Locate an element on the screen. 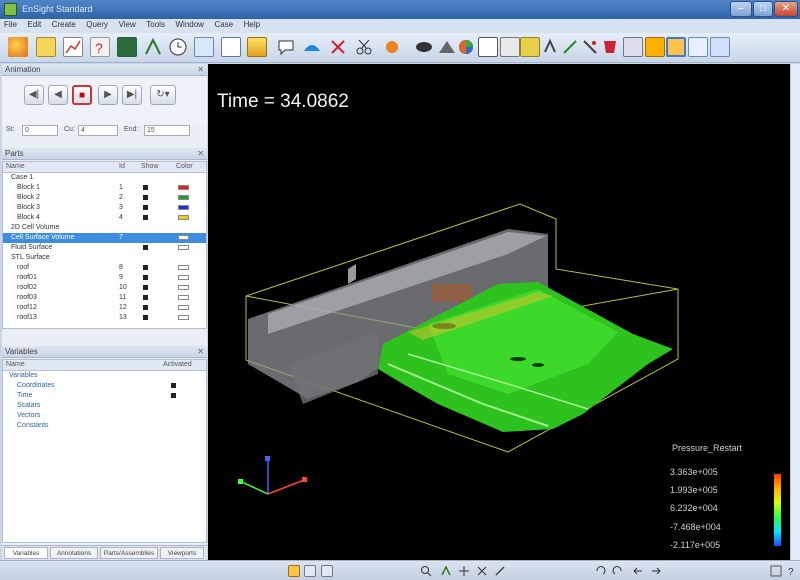 Image resolution: width=800 pixels, height=580 pixels. play-button: ▶ is located at coordinates (108, 95).